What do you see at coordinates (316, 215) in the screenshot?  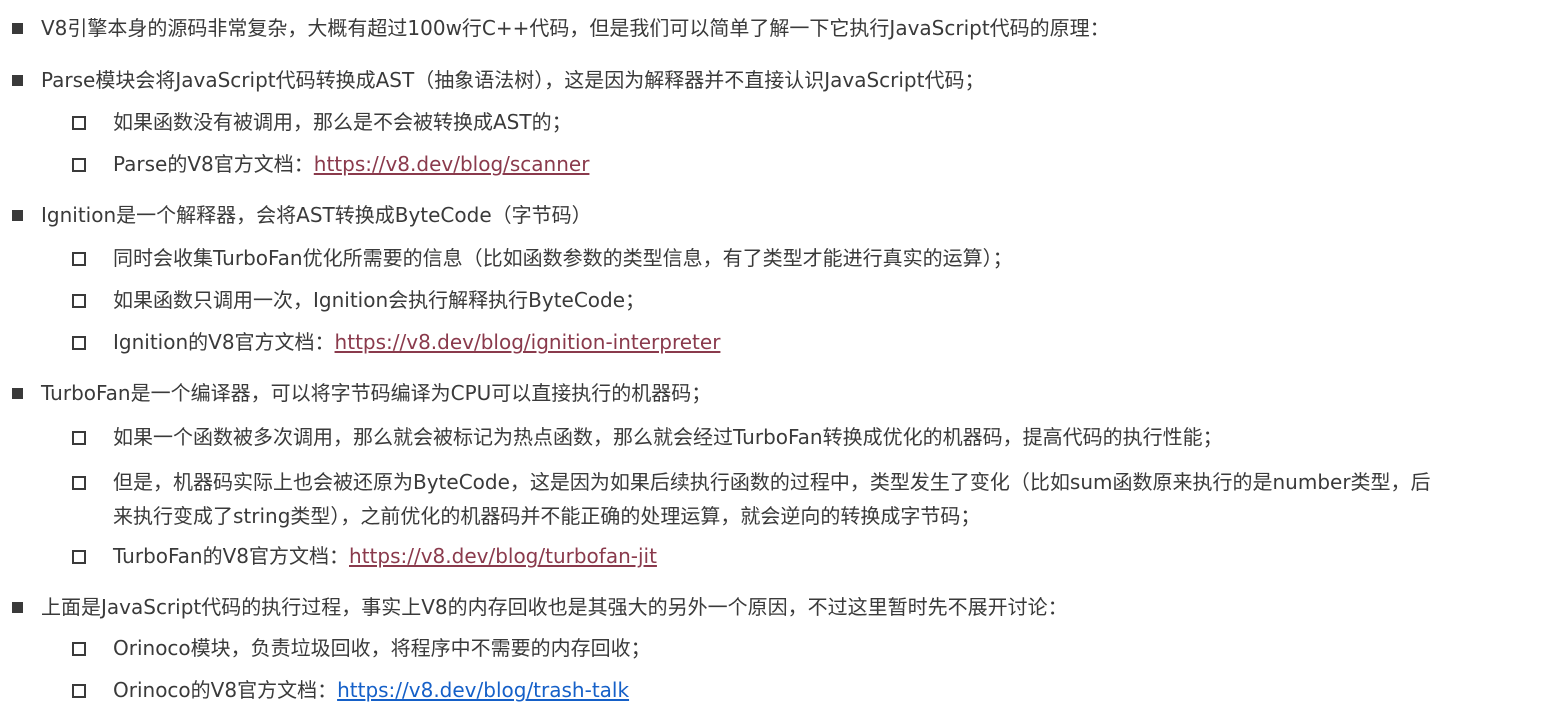 I see `bullet-text: Ignition是一个解释器，会将AST转换成ByteCode（字节码）` at bounding box center [316, 215].